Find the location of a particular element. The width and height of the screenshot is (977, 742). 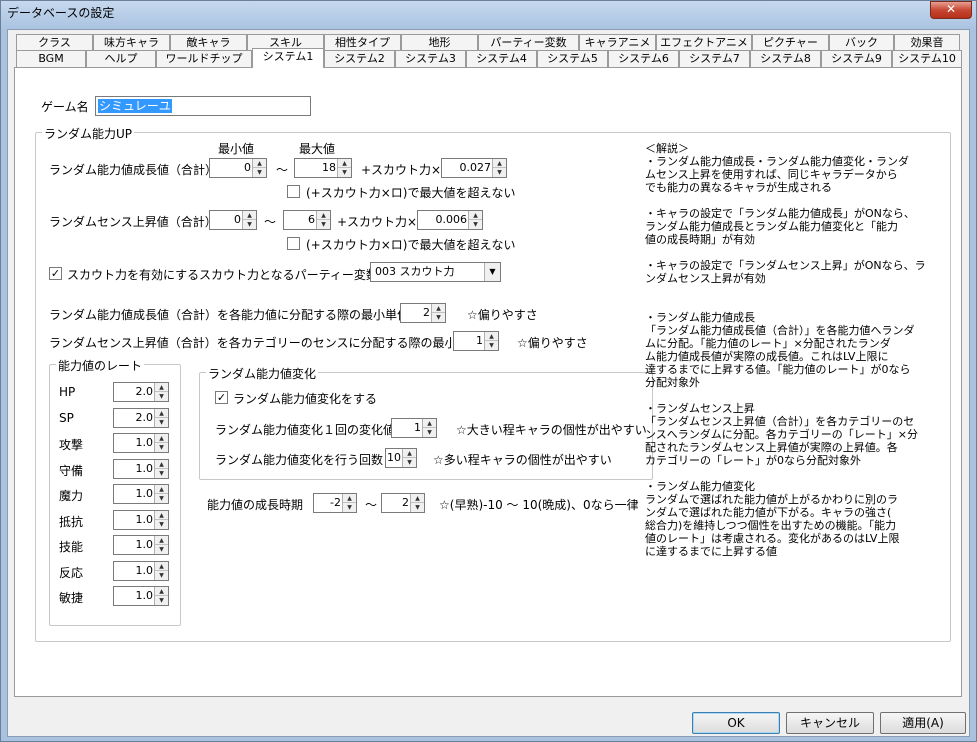

close-button: ✕ is located at coordinates (951, 10).